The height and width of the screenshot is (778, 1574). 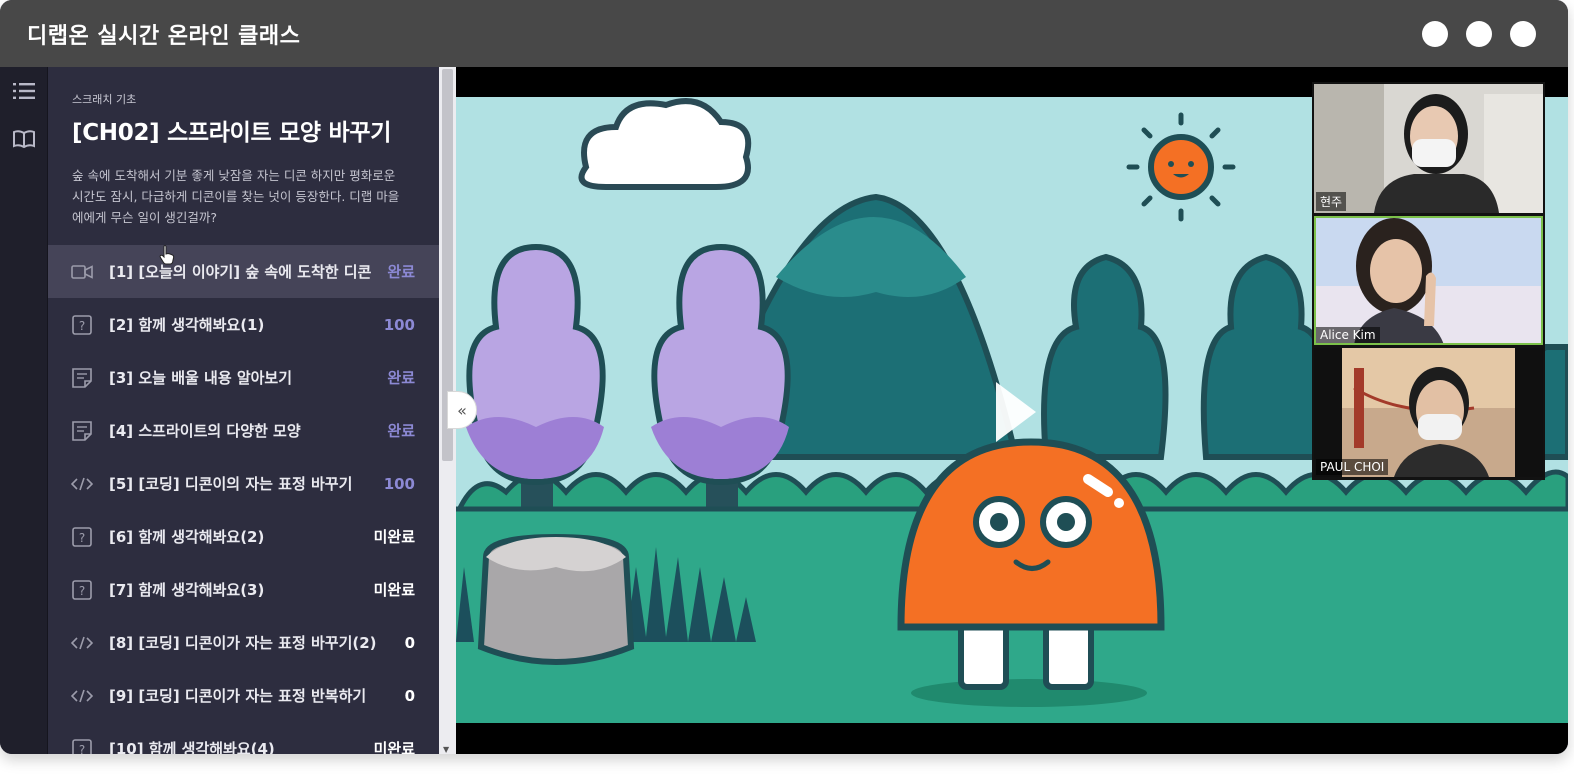 I want to click on lesson-item-1: [1] [오늘의 이야기] 숲 속에 도착한 디콘 완료, so click(x=243, y=271).